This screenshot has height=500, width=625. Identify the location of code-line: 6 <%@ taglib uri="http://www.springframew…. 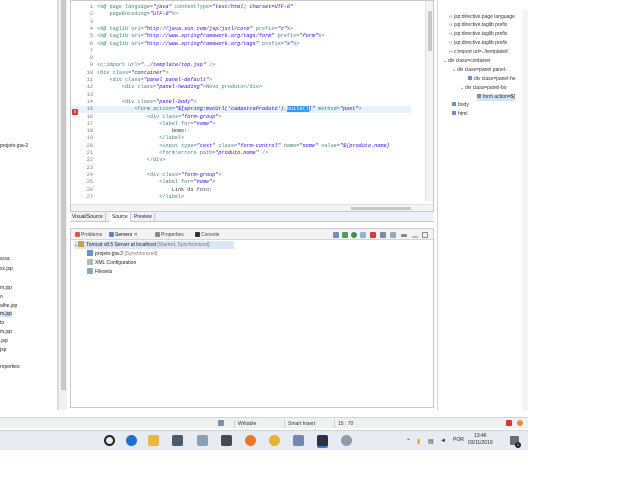
(241, 44).